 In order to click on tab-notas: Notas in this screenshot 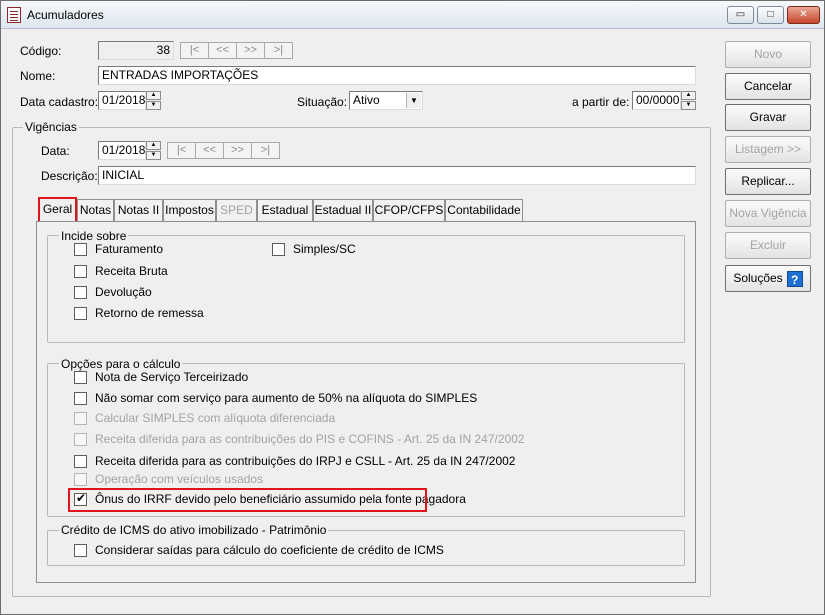, I will do `click(95, 210)`.